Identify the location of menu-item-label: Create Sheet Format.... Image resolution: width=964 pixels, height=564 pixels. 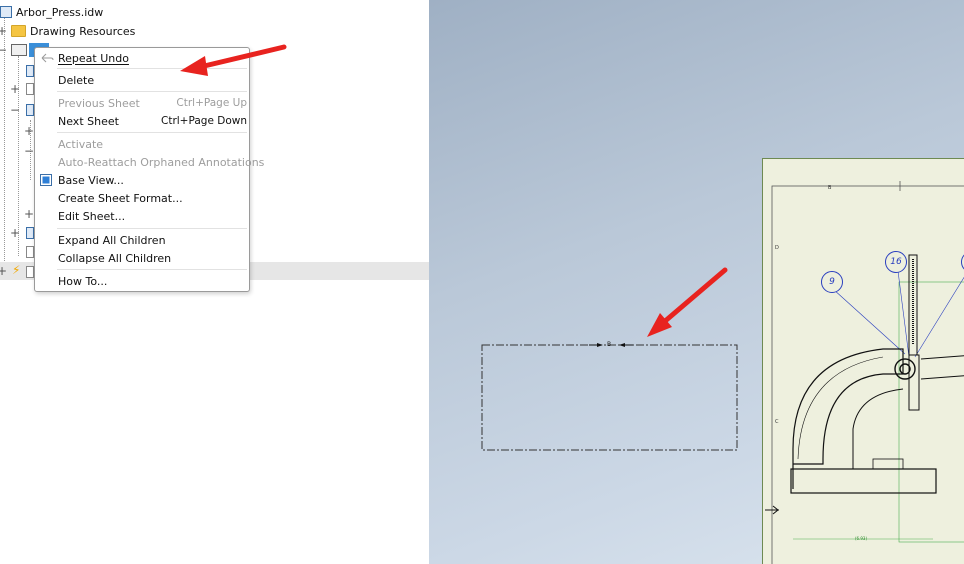
(120, 198).